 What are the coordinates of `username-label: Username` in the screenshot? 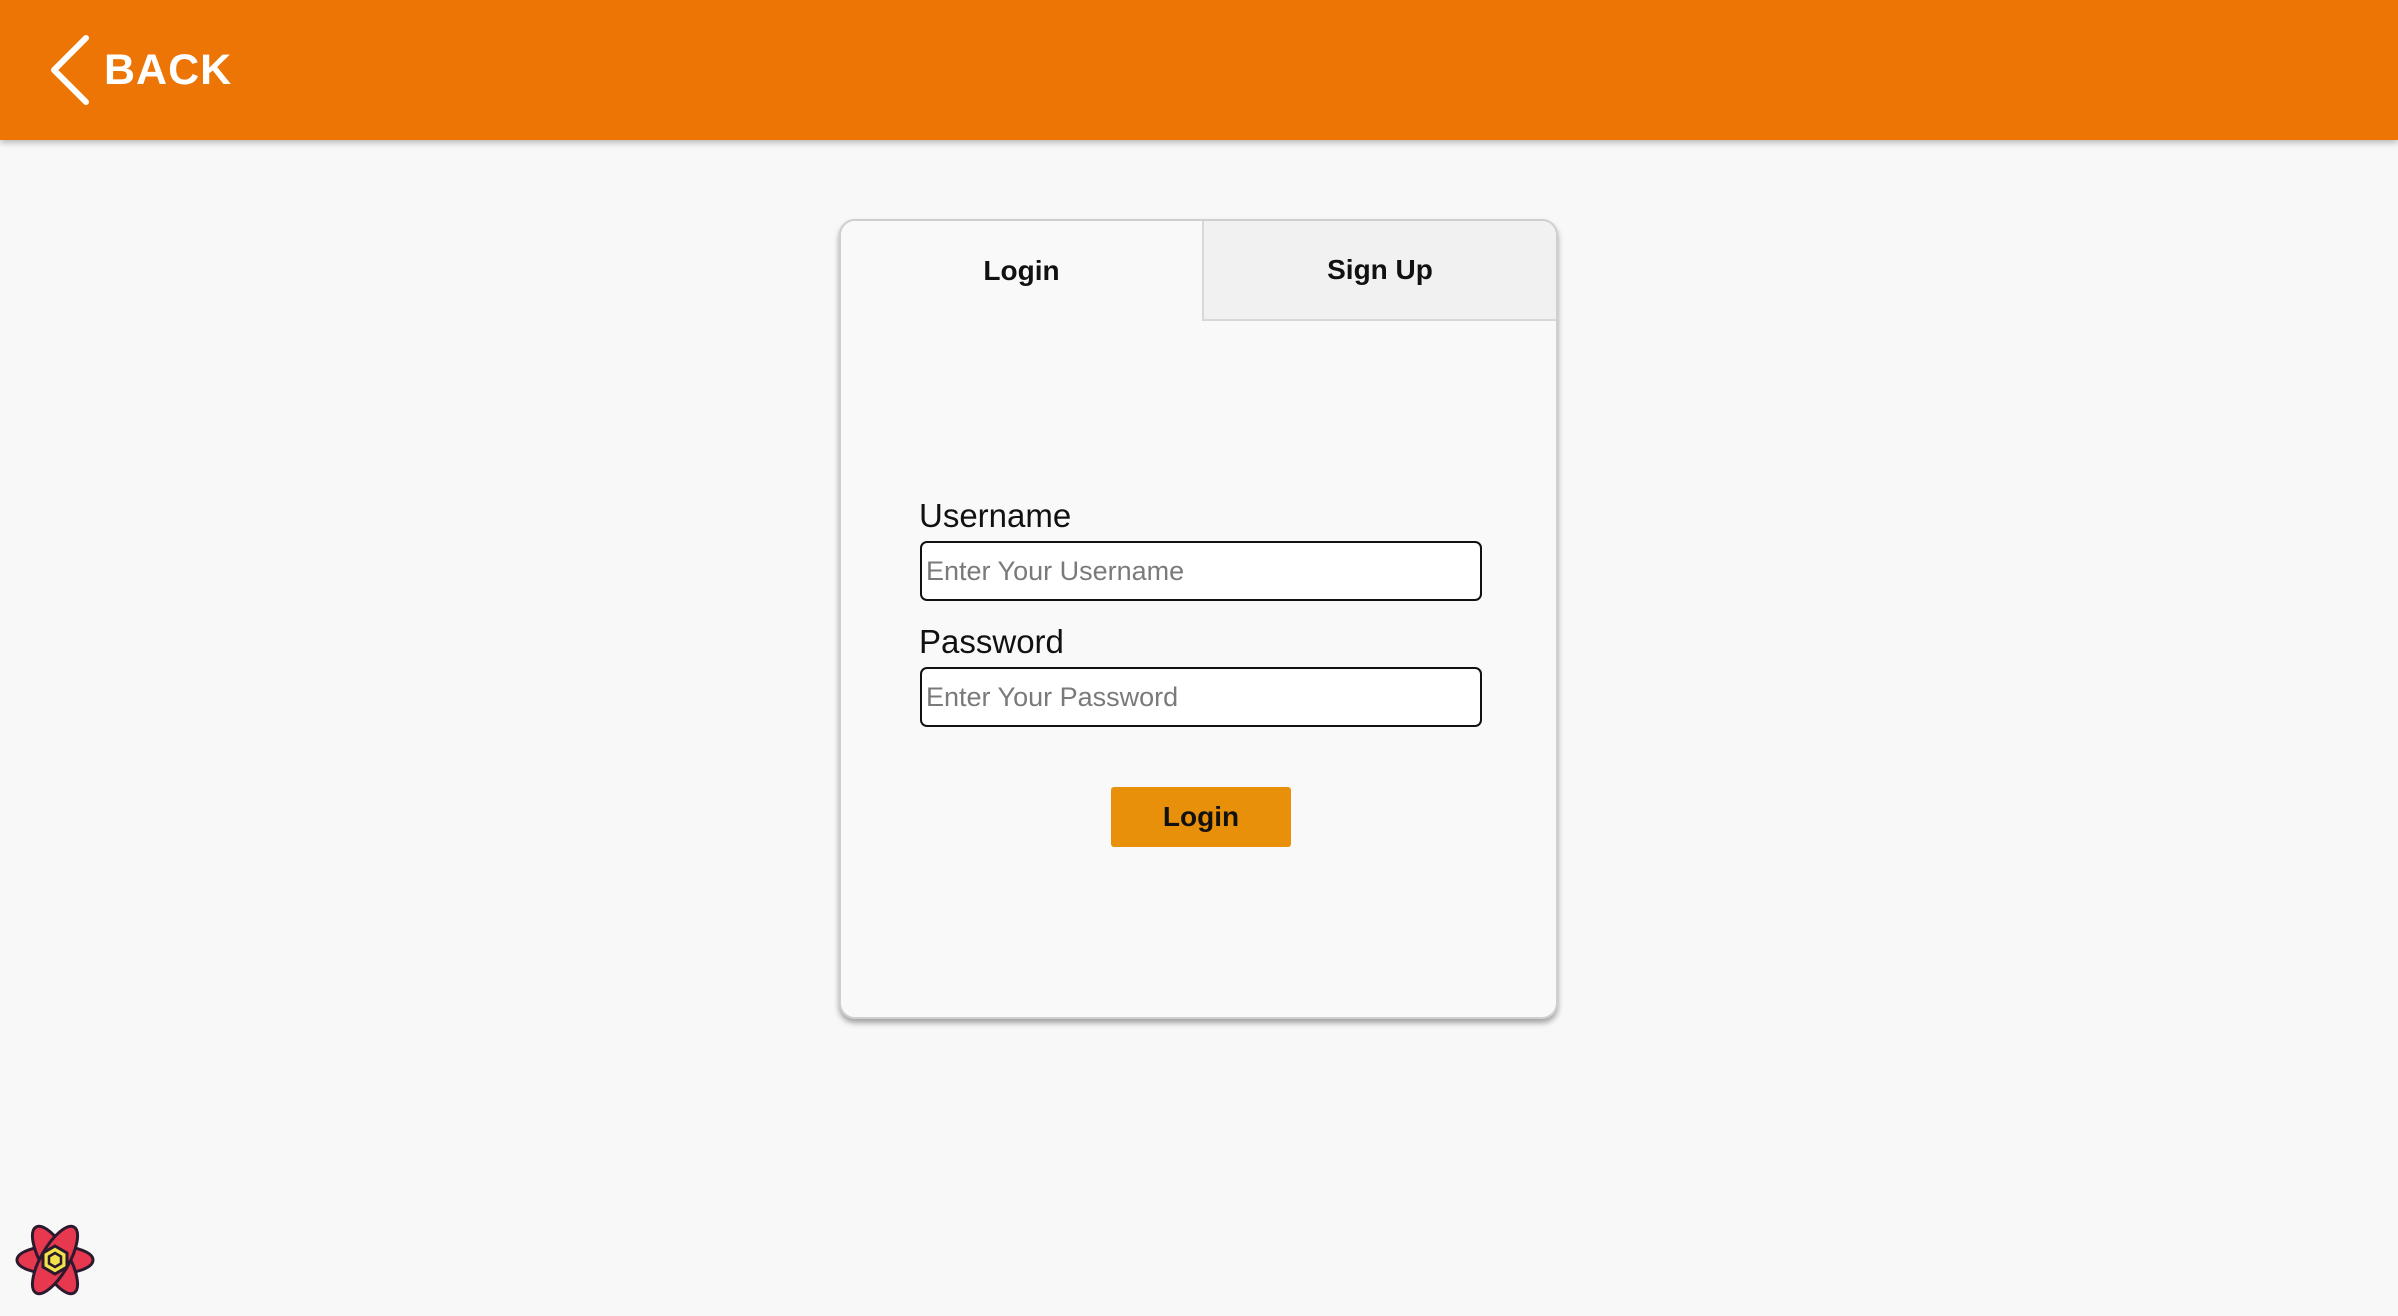 It's located at (995, 515).